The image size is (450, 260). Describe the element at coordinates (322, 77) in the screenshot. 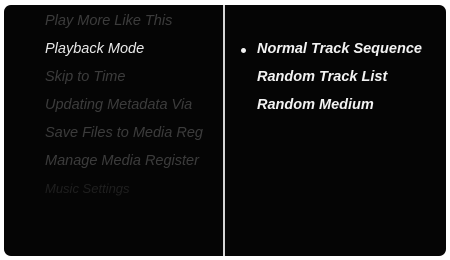

I see `option-random-track-list: Random Track List` at that location.